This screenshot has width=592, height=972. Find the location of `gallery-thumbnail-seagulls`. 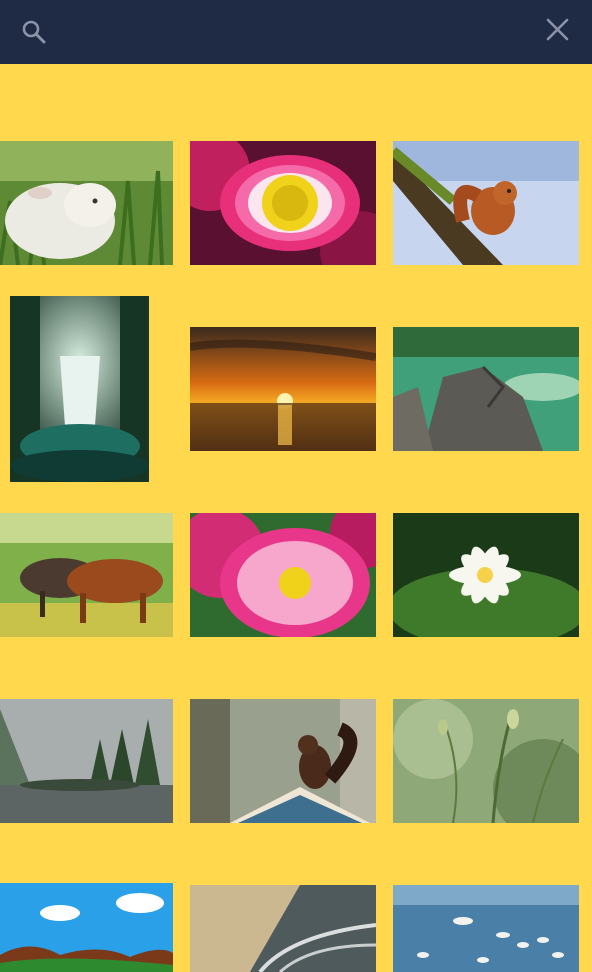

gallery-thumbnail-seagulls is located at coordinates (486, 928).